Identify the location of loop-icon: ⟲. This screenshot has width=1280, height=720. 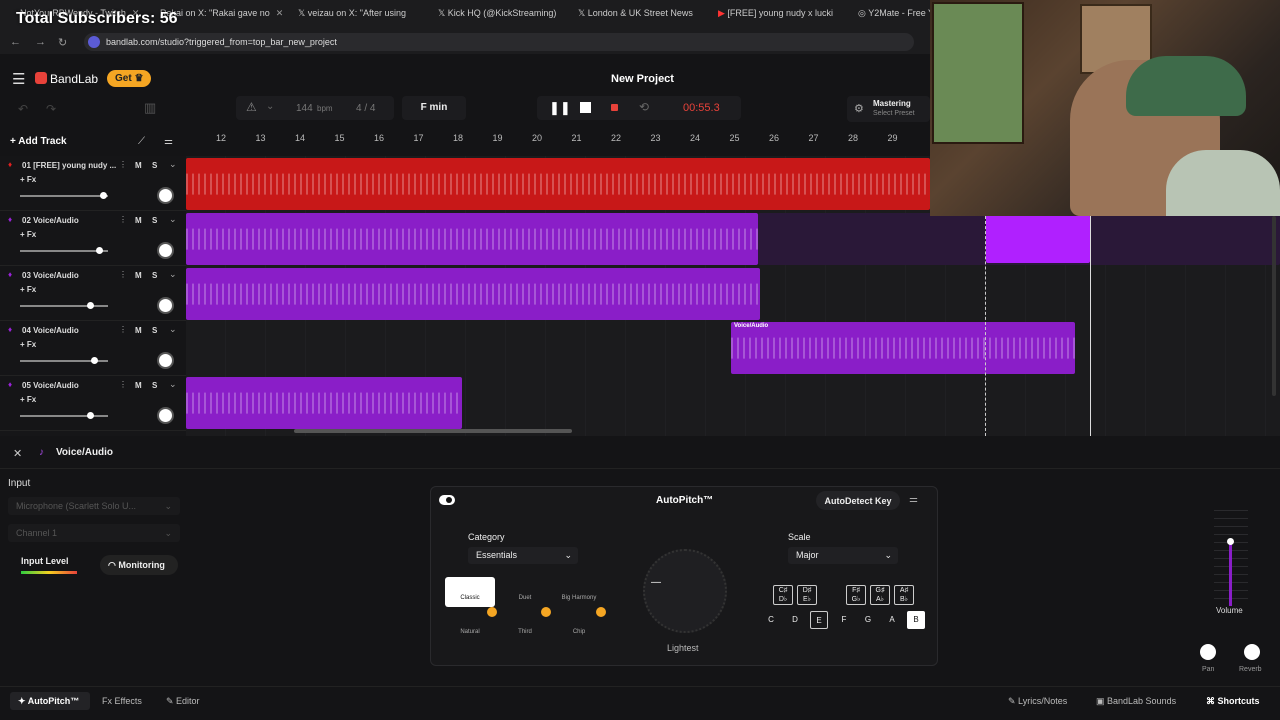
(644, 107).